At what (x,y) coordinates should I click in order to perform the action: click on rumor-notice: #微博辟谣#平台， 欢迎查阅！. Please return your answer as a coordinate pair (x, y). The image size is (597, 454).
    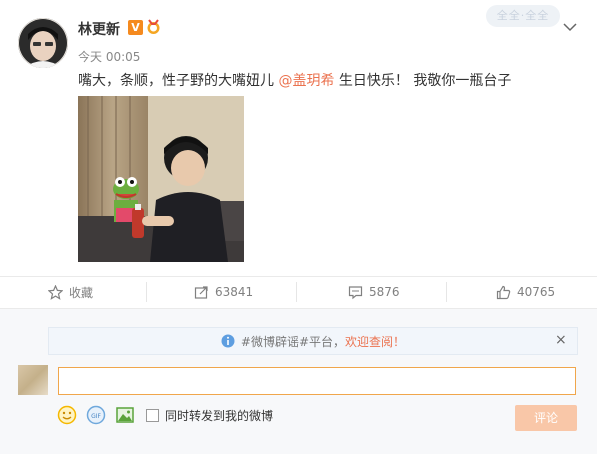
    Looking at the image, I should click on (313, 341).